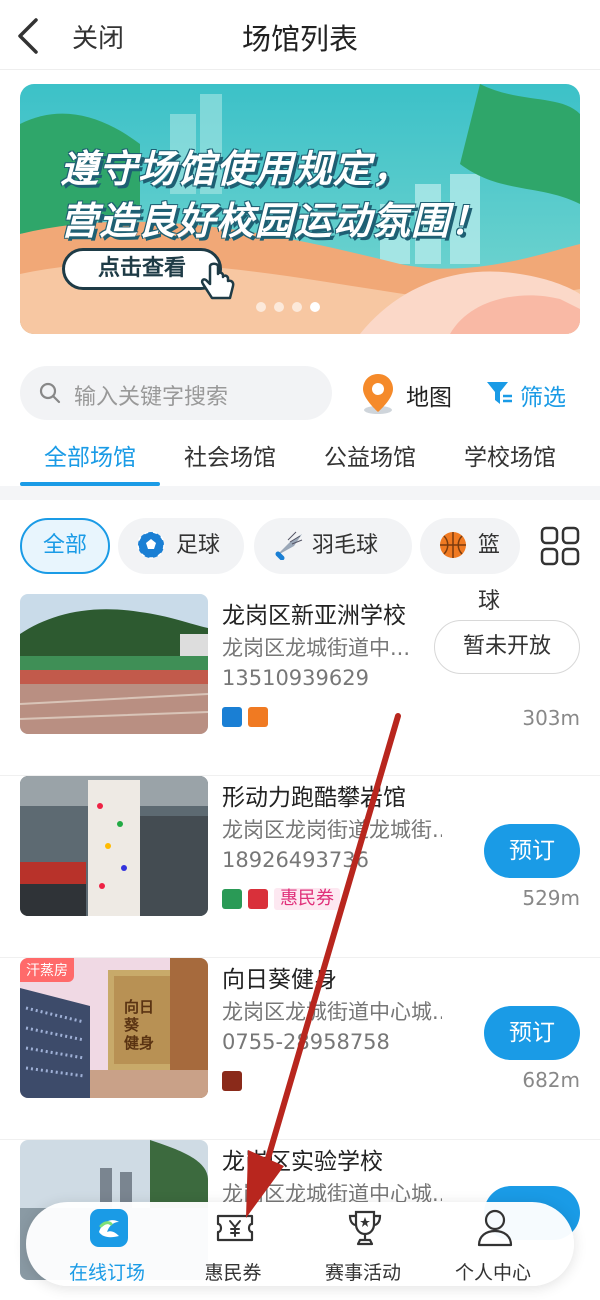 This screenshot has width=600, height=1300. Describe the element at coordinates (302, 1162) in the screenshot. I see `venue-name: 龙岗区实验学校` at that location.